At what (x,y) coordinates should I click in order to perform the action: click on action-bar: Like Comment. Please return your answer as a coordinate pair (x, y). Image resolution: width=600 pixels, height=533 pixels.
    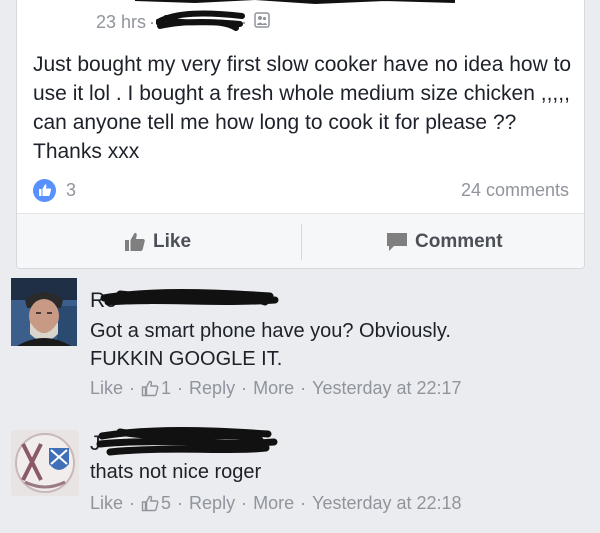
    Looking at the image, I should click on (300, 240).